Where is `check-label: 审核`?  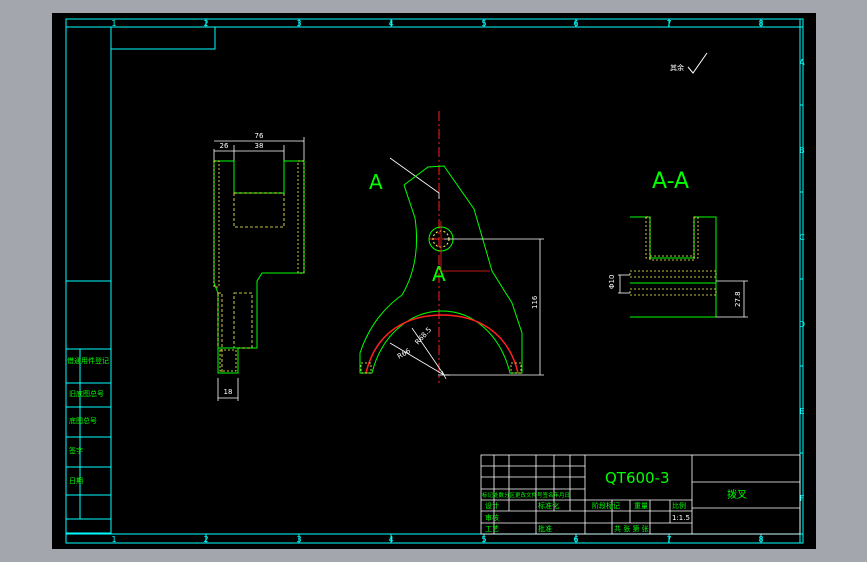
check-label: 审核 is located at coordinates (492, 517).